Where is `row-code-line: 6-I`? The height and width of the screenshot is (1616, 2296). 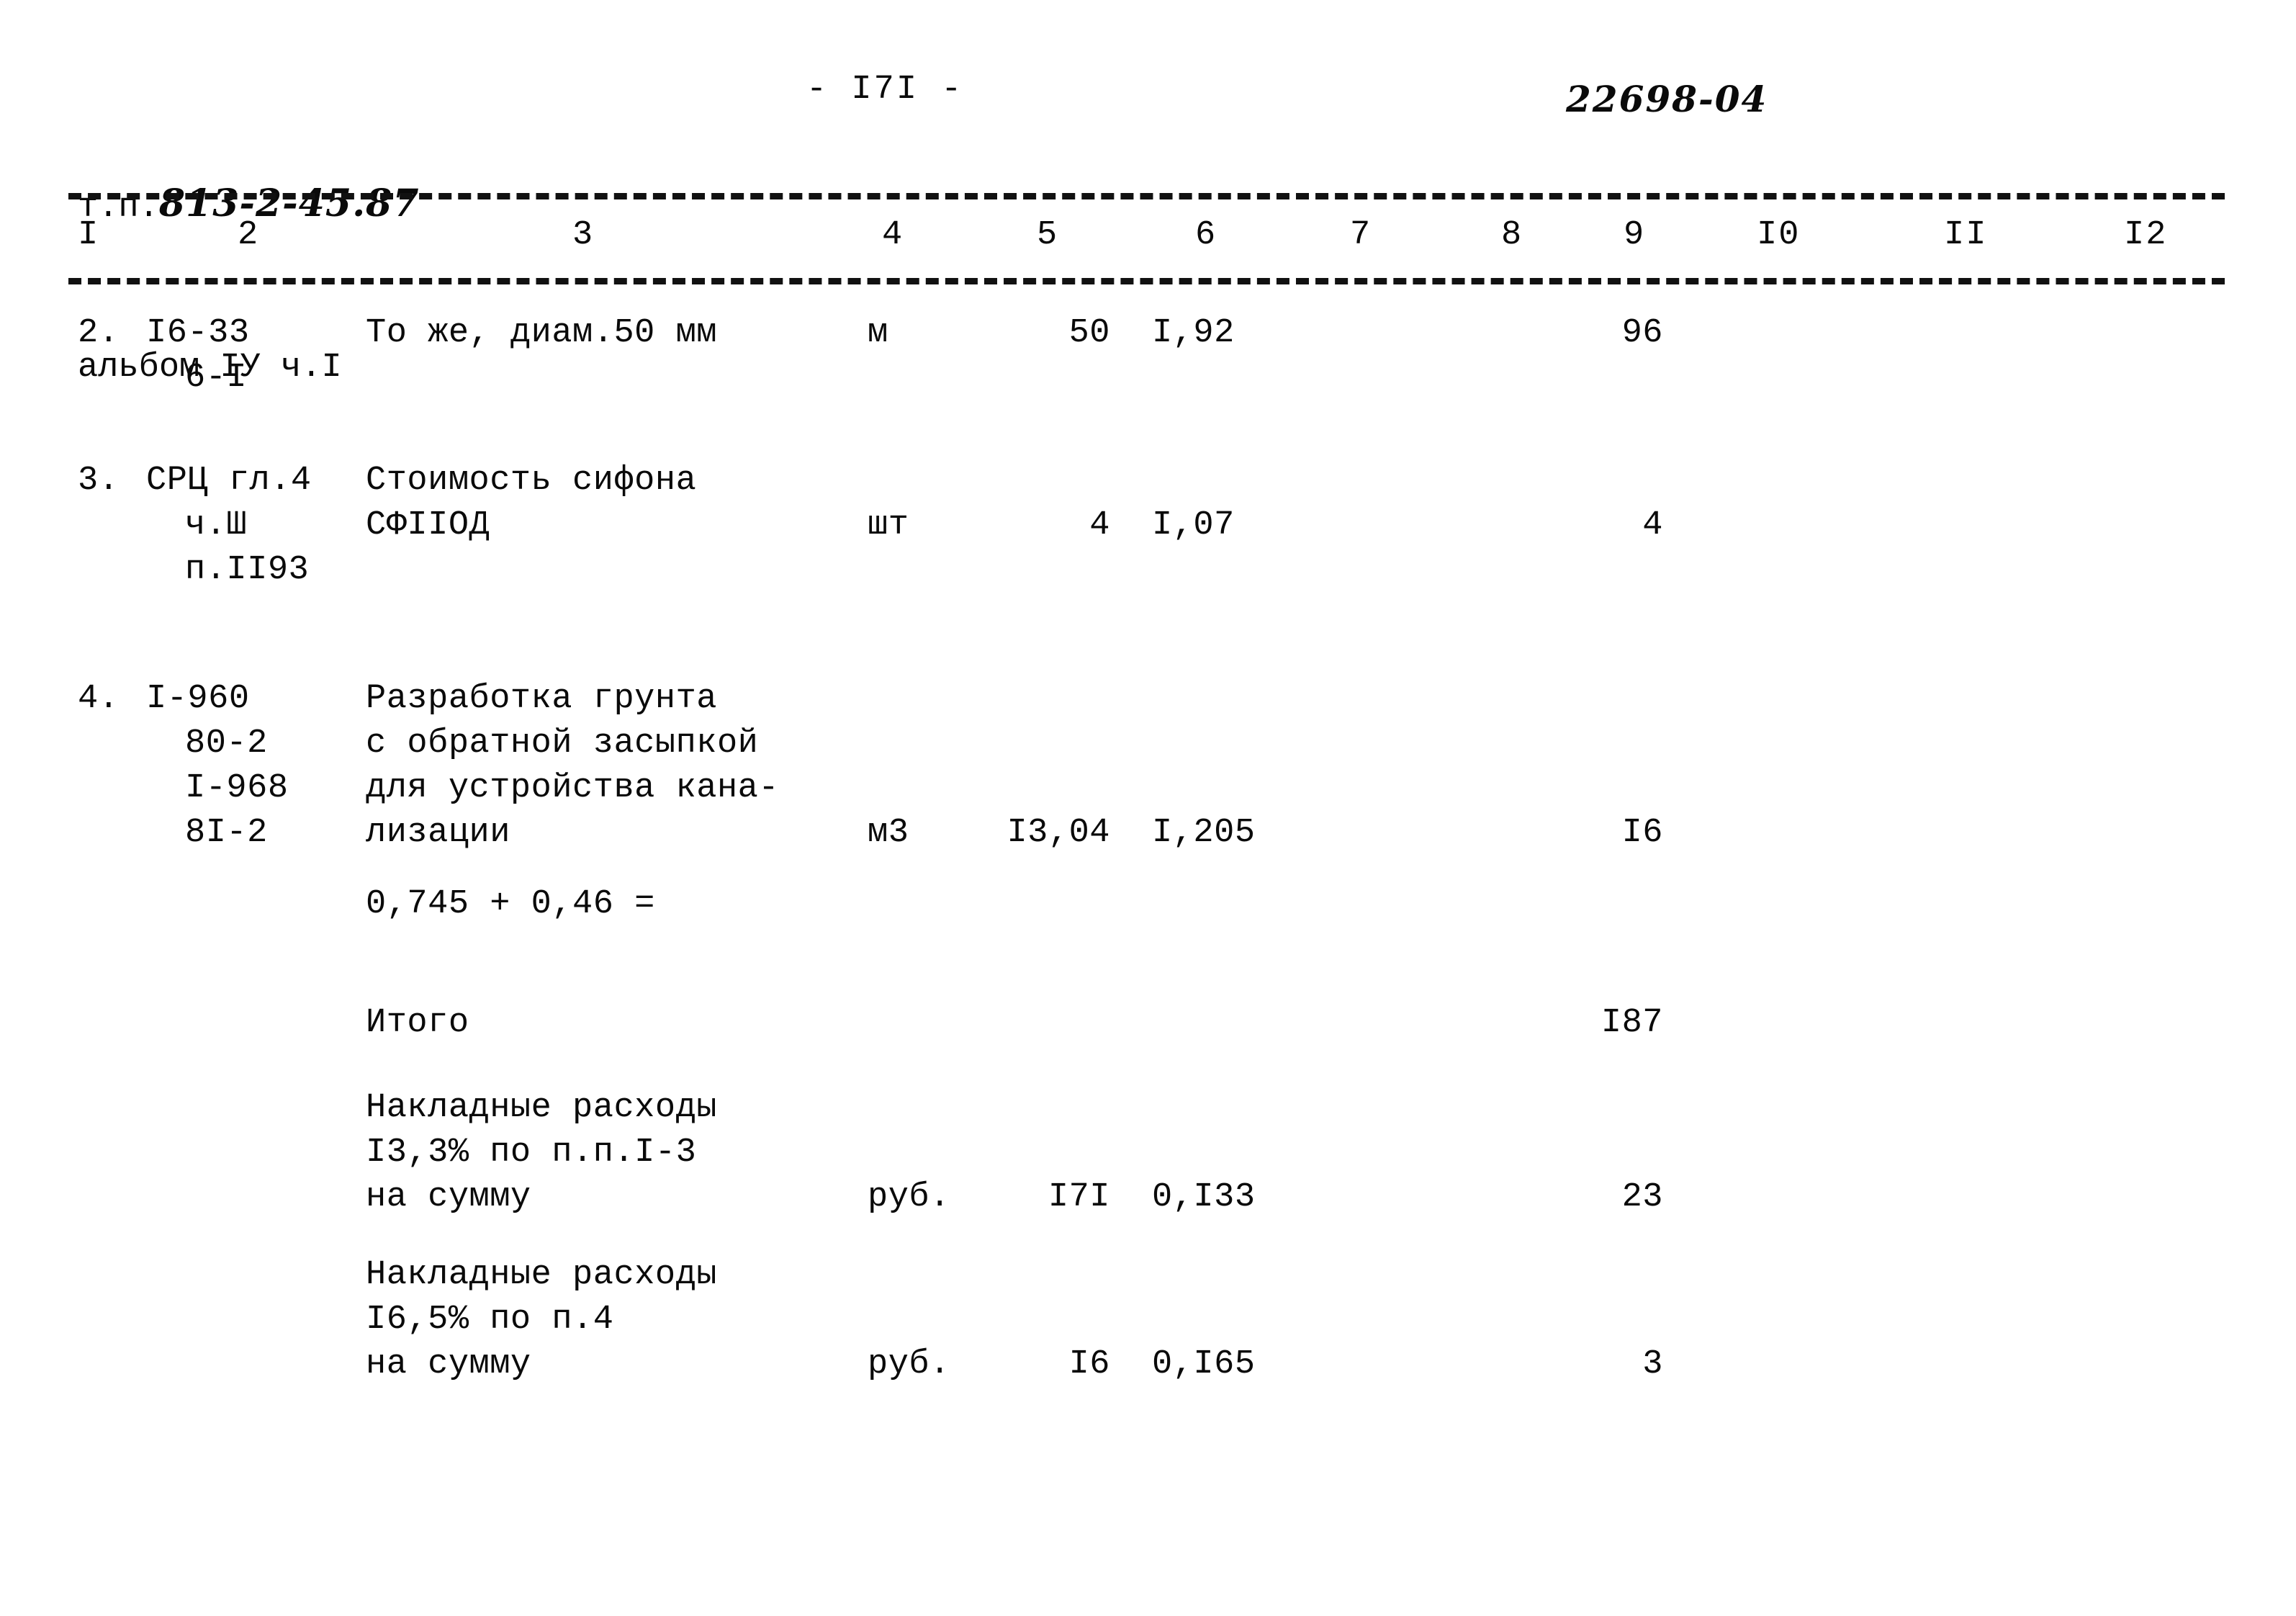
row-code-line: 6-I is located at coordinates (217, 378).